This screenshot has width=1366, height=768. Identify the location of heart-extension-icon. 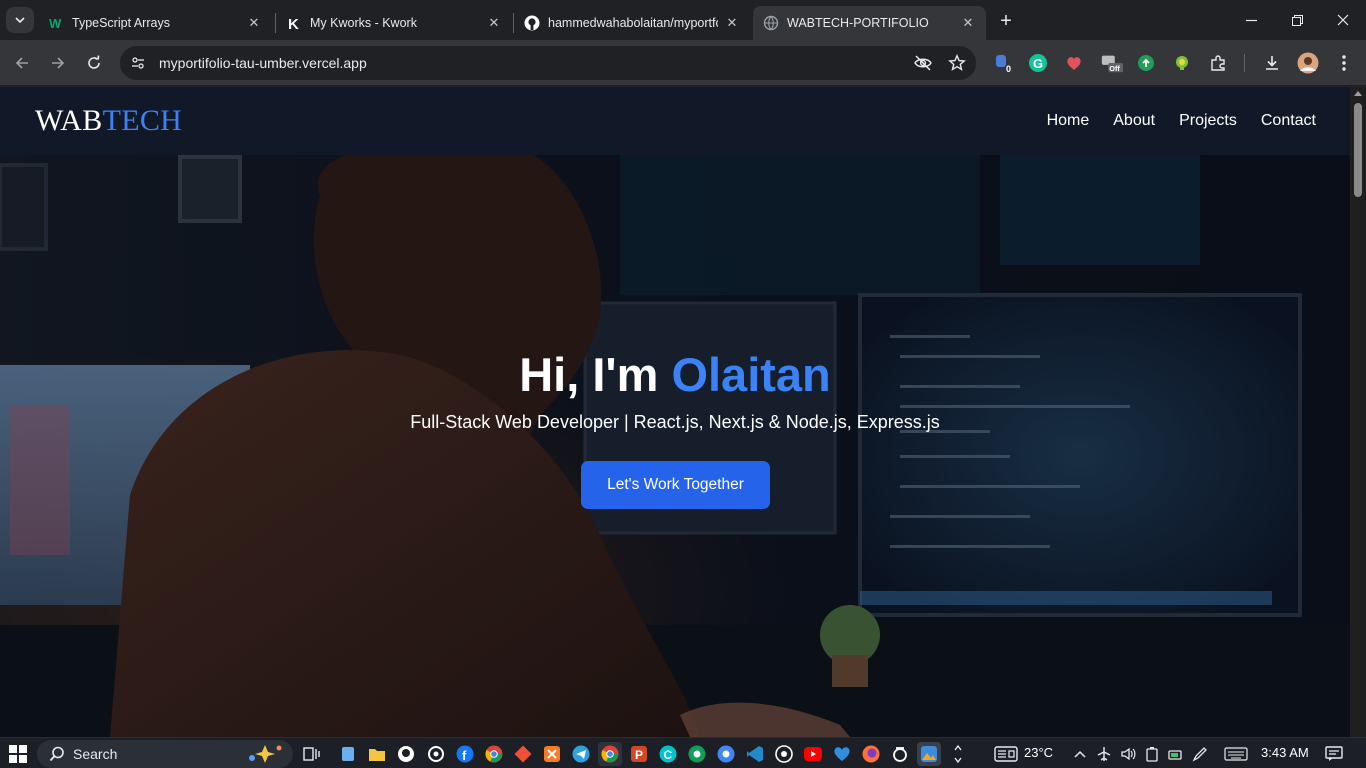
(1074, 63).